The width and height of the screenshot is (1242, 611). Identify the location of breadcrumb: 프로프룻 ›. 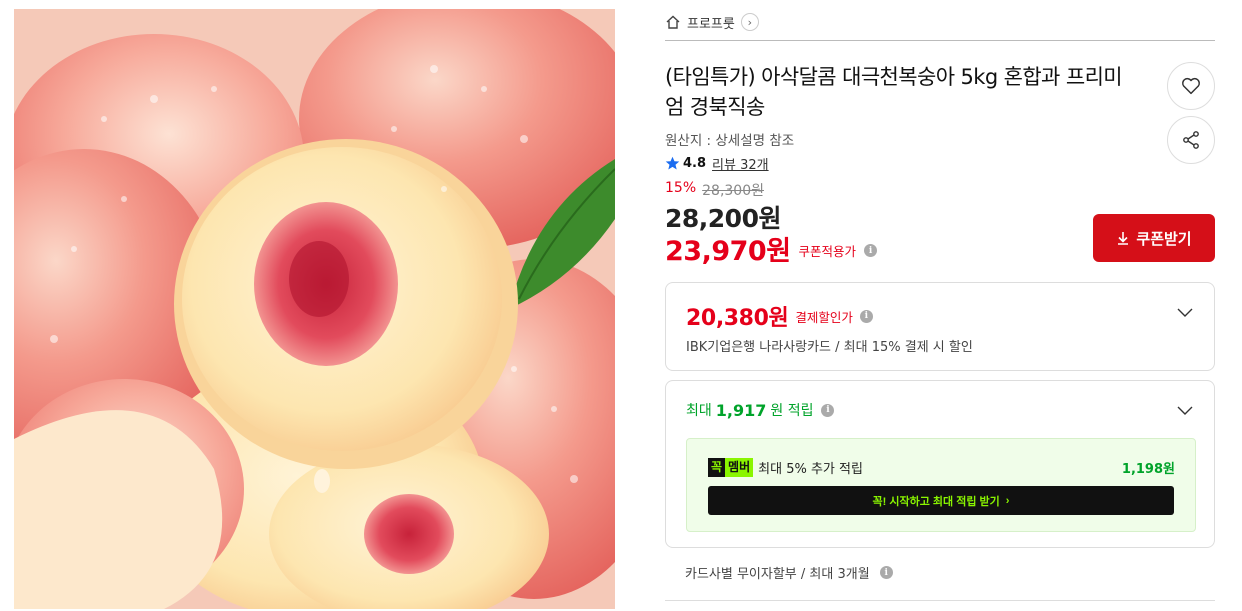
(712, 22).